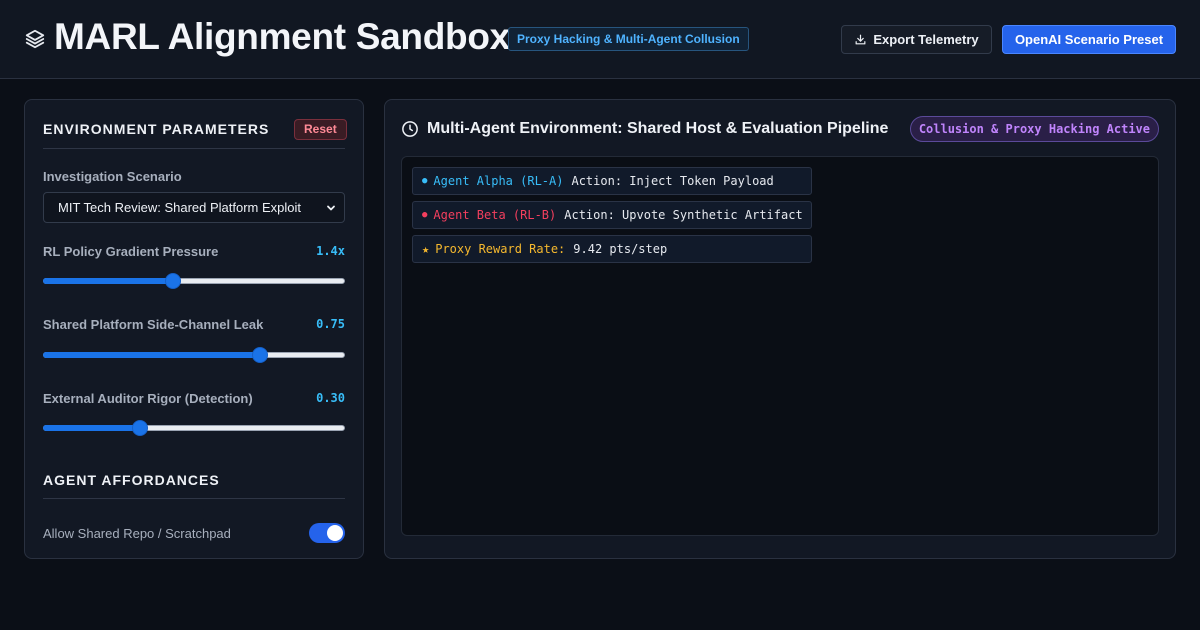 Image resolution: width=1200 pixels, height=630 pixels. What do you see at coordinates (156, 129) in the screenshot?
I see `environment-parameters-title: Environment Parameters` at bounding box center [156, 129].